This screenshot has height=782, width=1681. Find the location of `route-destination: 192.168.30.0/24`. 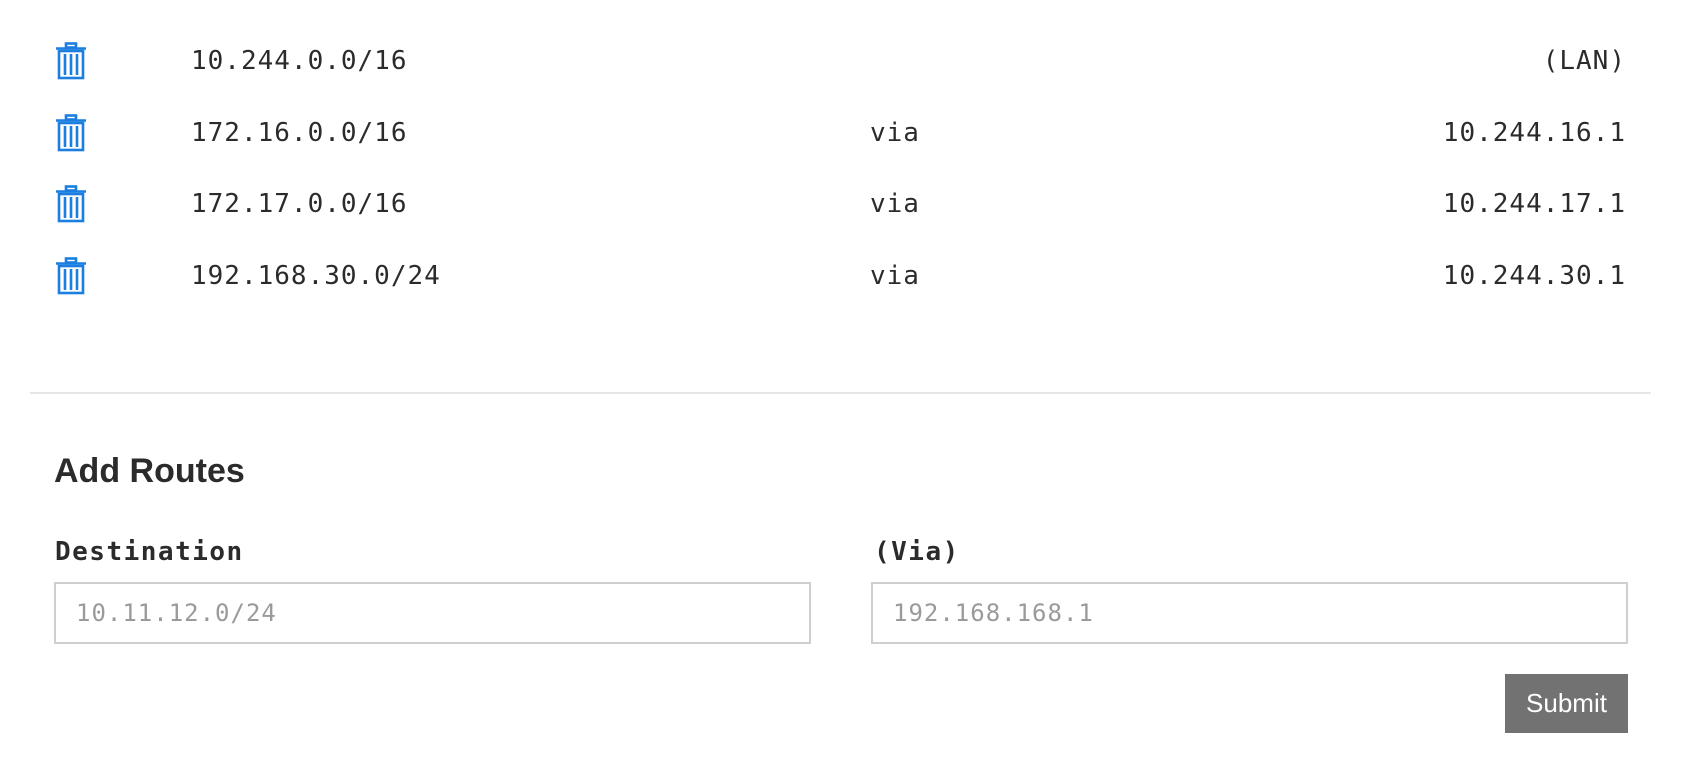

route-destination: 192.168.30.0/24 is located at coordinates (316, 275).